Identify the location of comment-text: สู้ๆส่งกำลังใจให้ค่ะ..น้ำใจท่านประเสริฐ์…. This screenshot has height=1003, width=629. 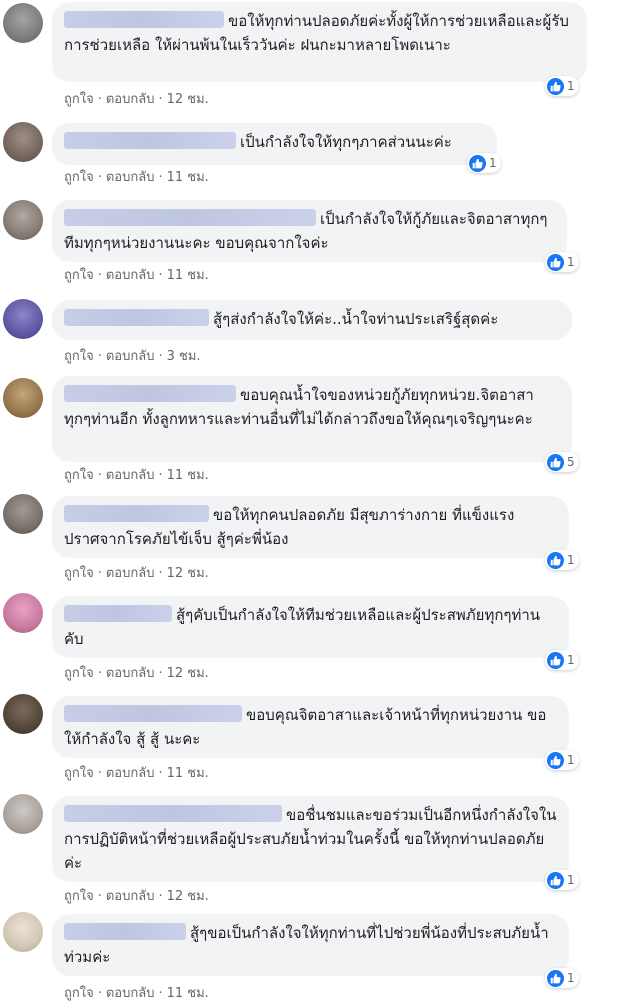
(356, 319).